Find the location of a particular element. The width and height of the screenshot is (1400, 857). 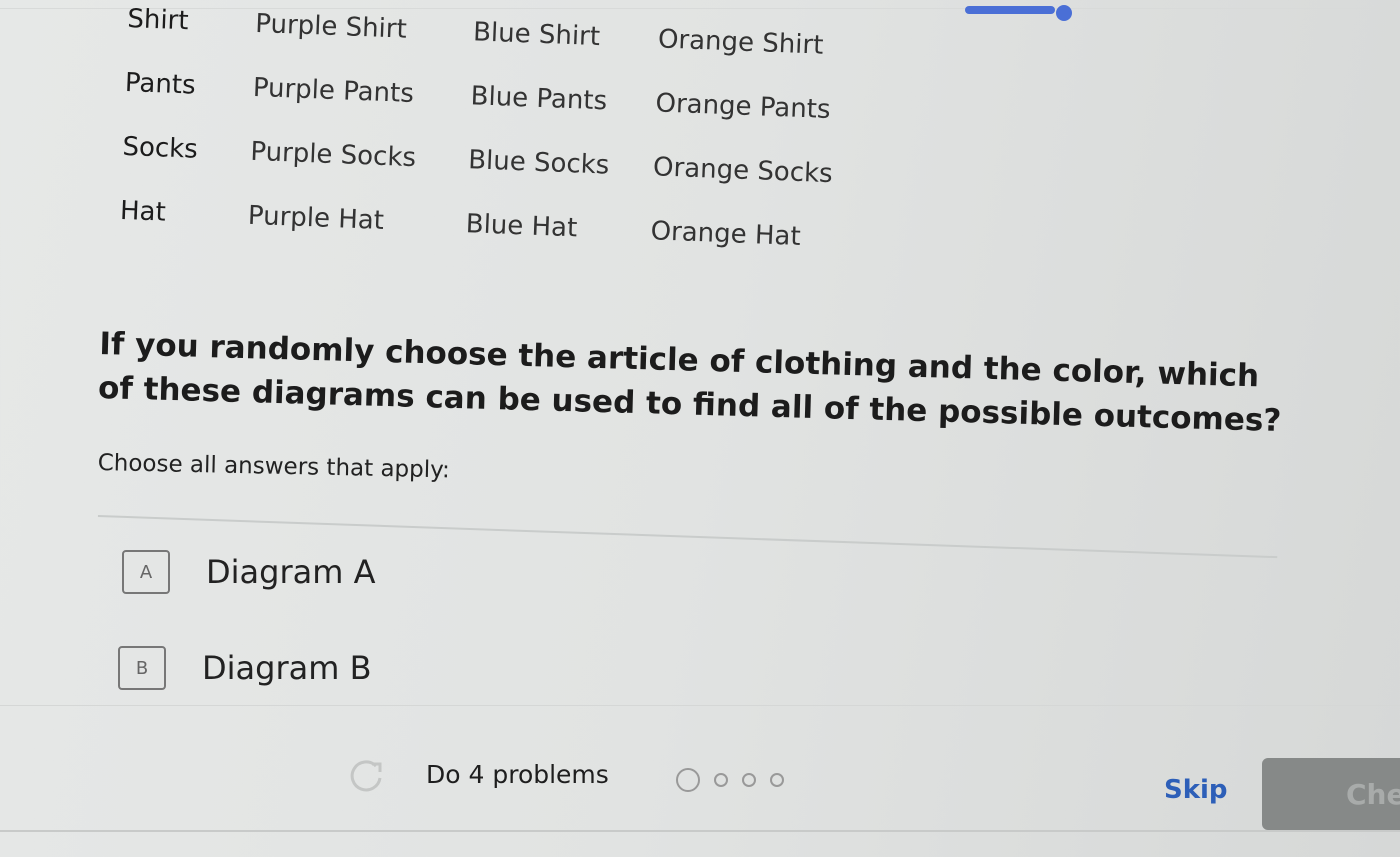

table-cell: Blue Shirt is located at coordinates (536, 35).